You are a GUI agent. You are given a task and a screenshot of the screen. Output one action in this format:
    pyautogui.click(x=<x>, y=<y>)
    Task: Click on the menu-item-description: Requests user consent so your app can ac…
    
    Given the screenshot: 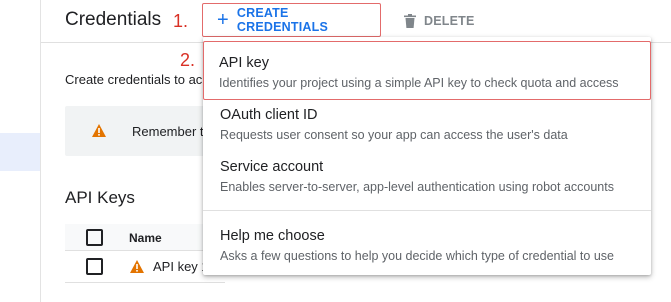 What is the action you would take?
    pyautogui.click(x=394, y=135)
    